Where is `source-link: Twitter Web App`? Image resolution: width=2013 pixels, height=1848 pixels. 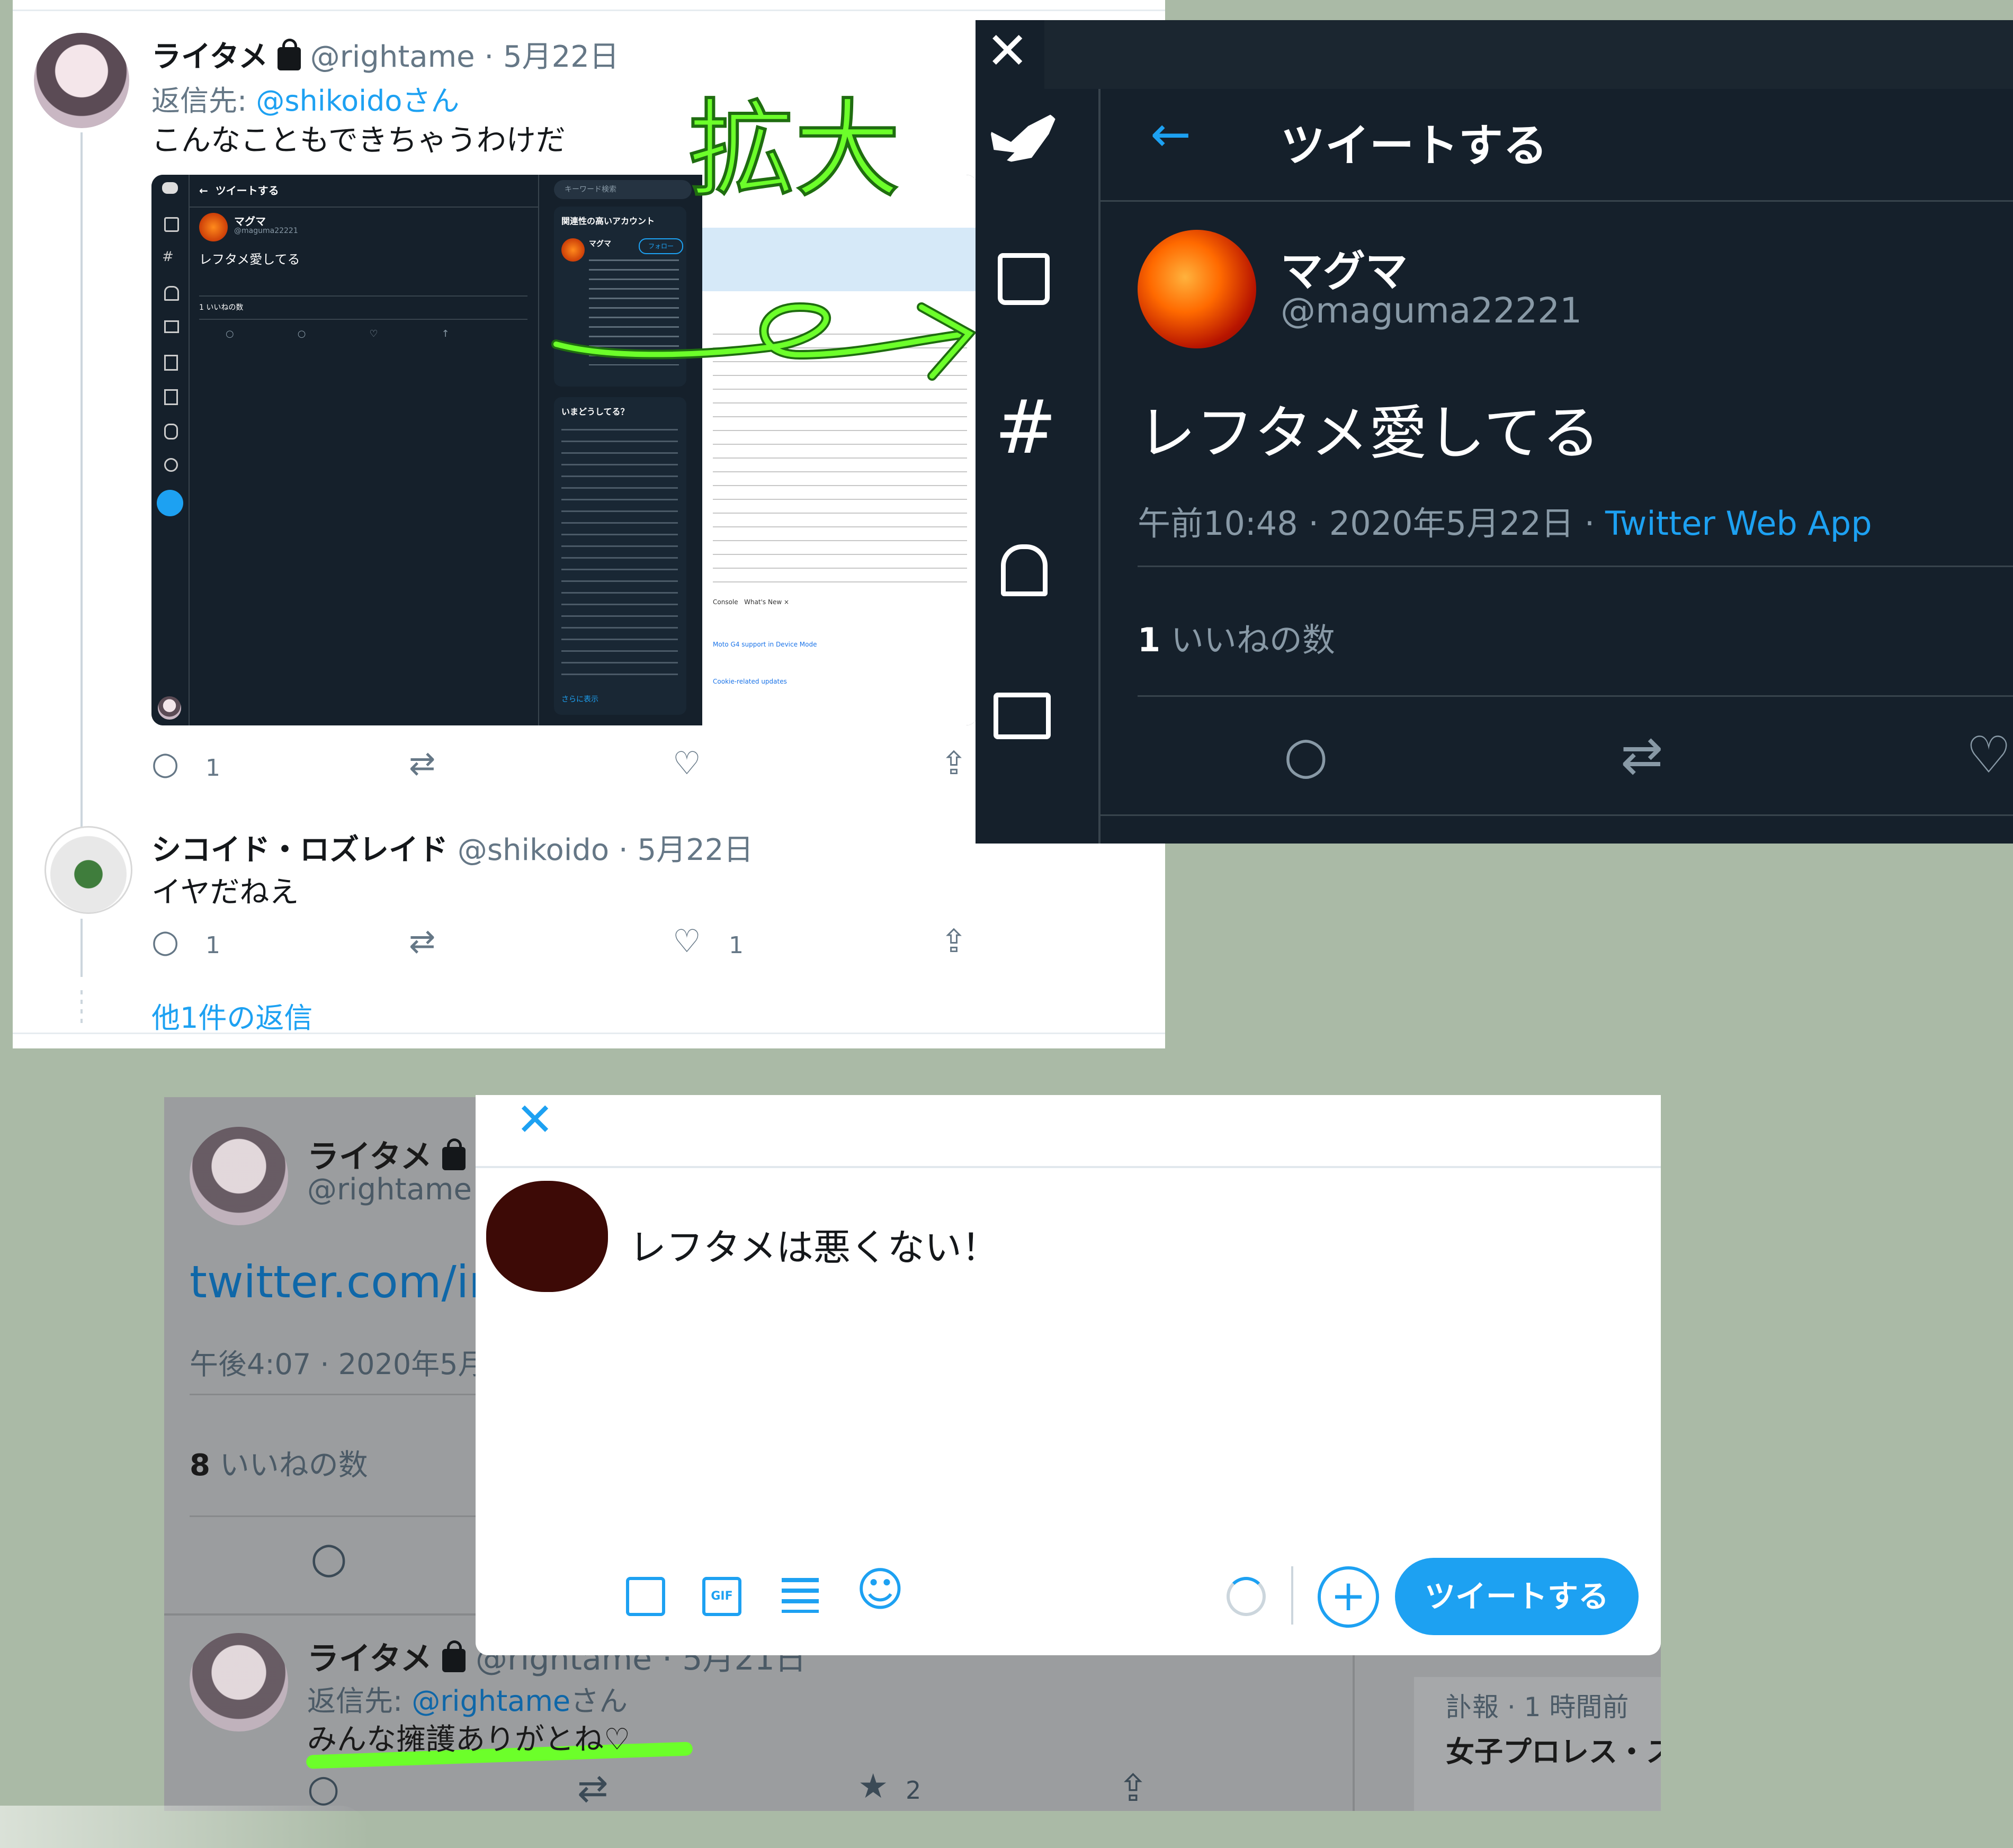 source-link: Twitter Web App is located at coordinates (1738, 523).